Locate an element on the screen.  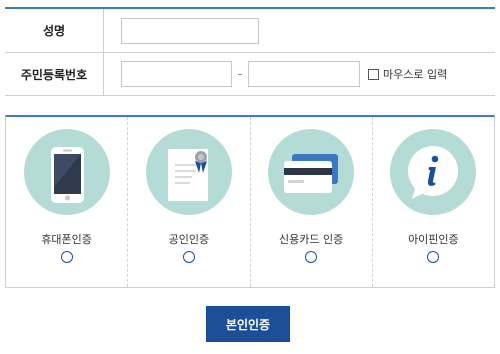
name-row: 성명 is located at coordinates (250, 30).